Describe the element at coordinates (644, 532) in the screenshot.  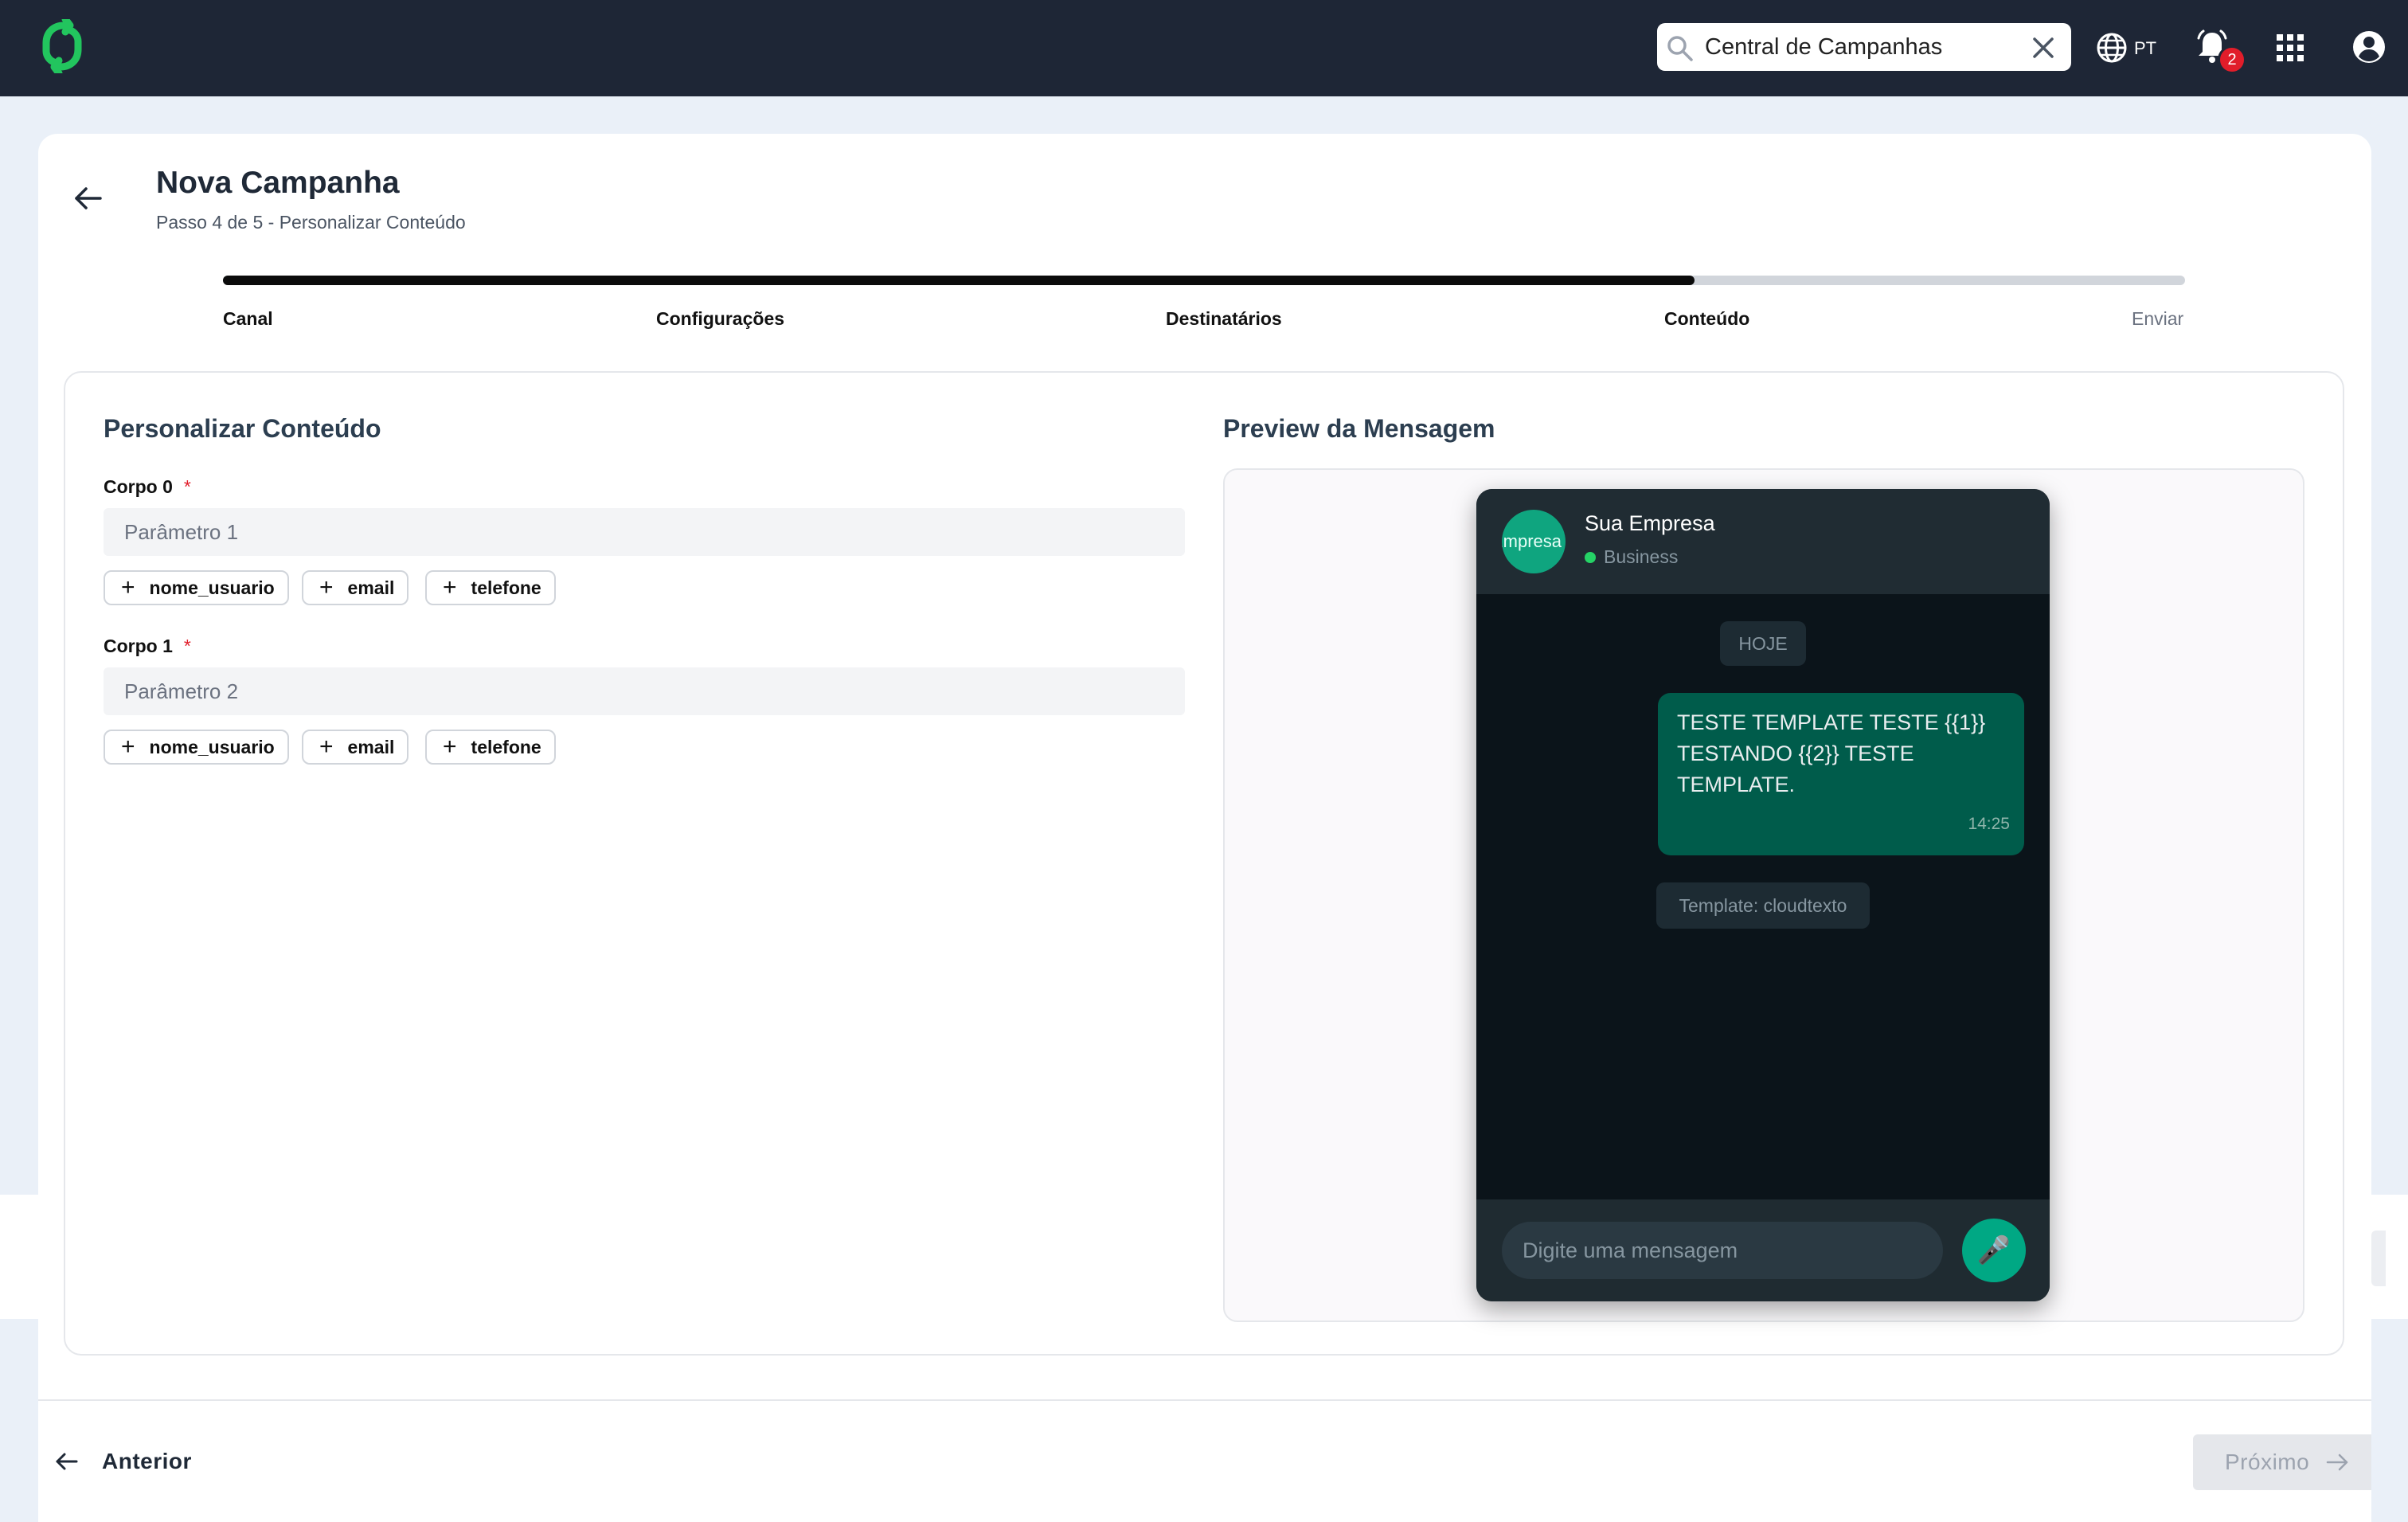
I see `parameter-1-input: Parâmetro 1` at that location.